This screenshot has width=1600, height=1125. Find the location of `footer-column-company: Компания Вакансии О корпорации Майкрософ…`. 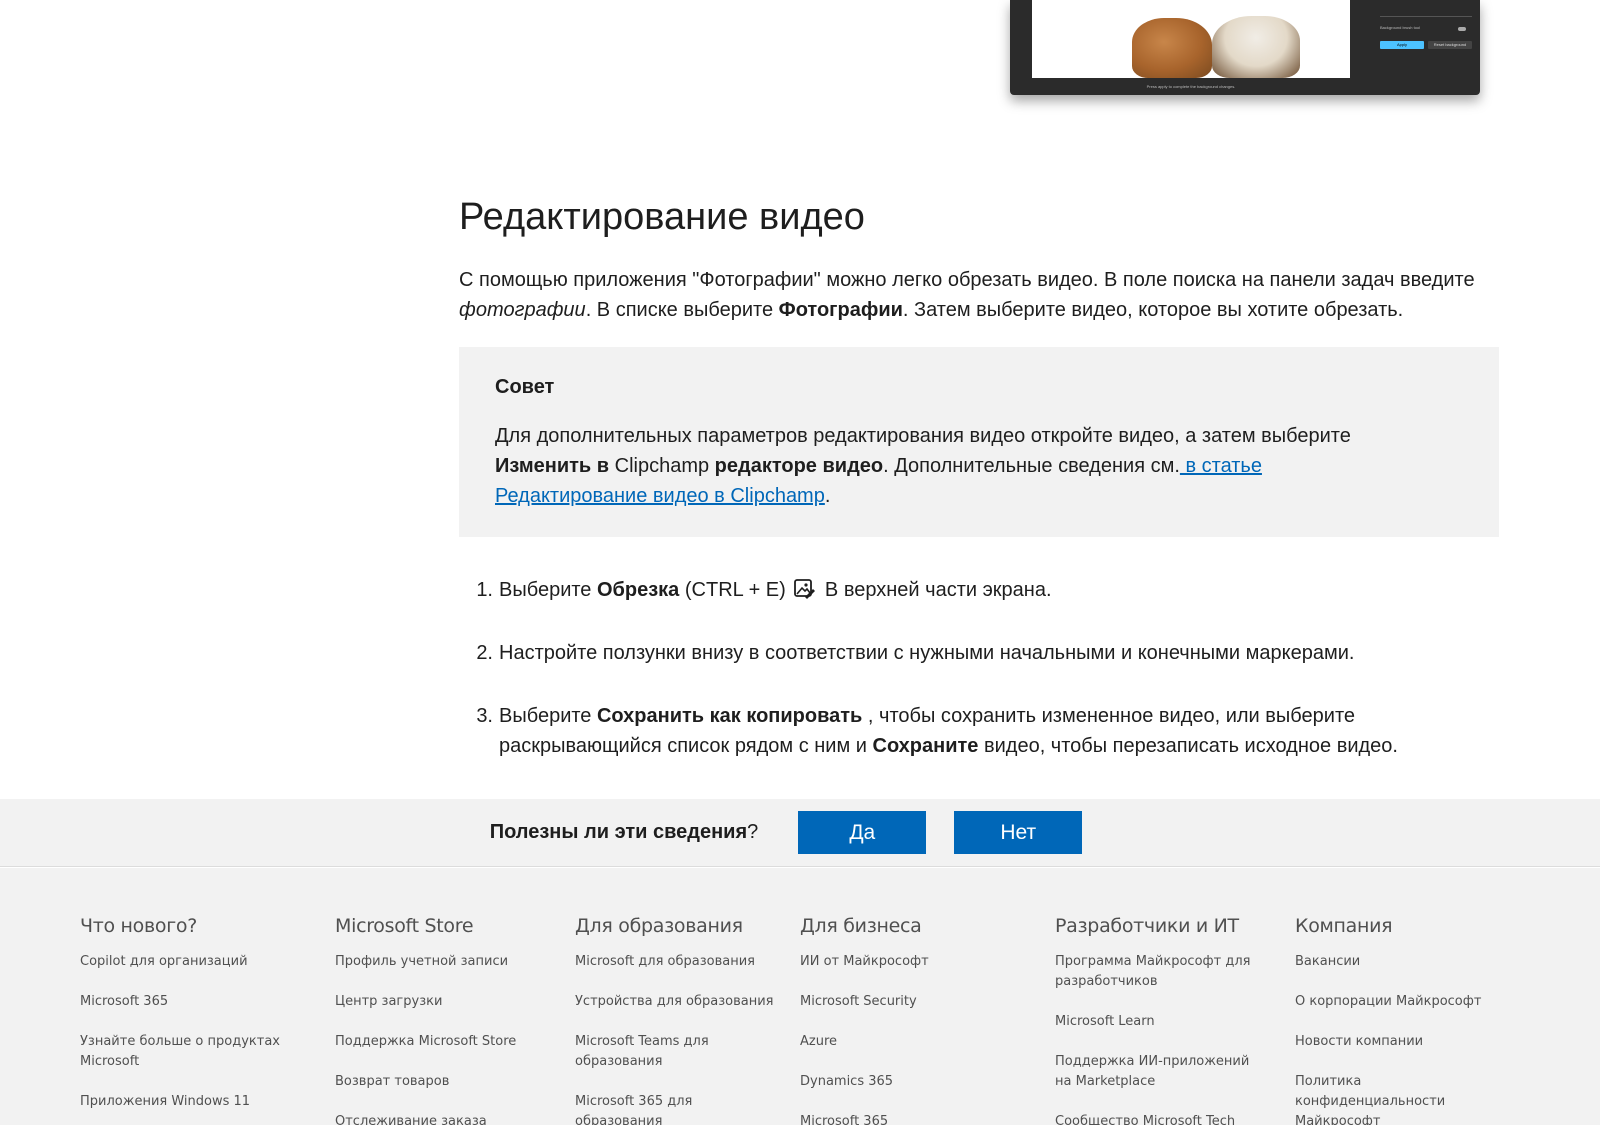

footer-column-company: Компания Вакансии О корпорации Майкрософ… is located at coordinates (1405, 1019).